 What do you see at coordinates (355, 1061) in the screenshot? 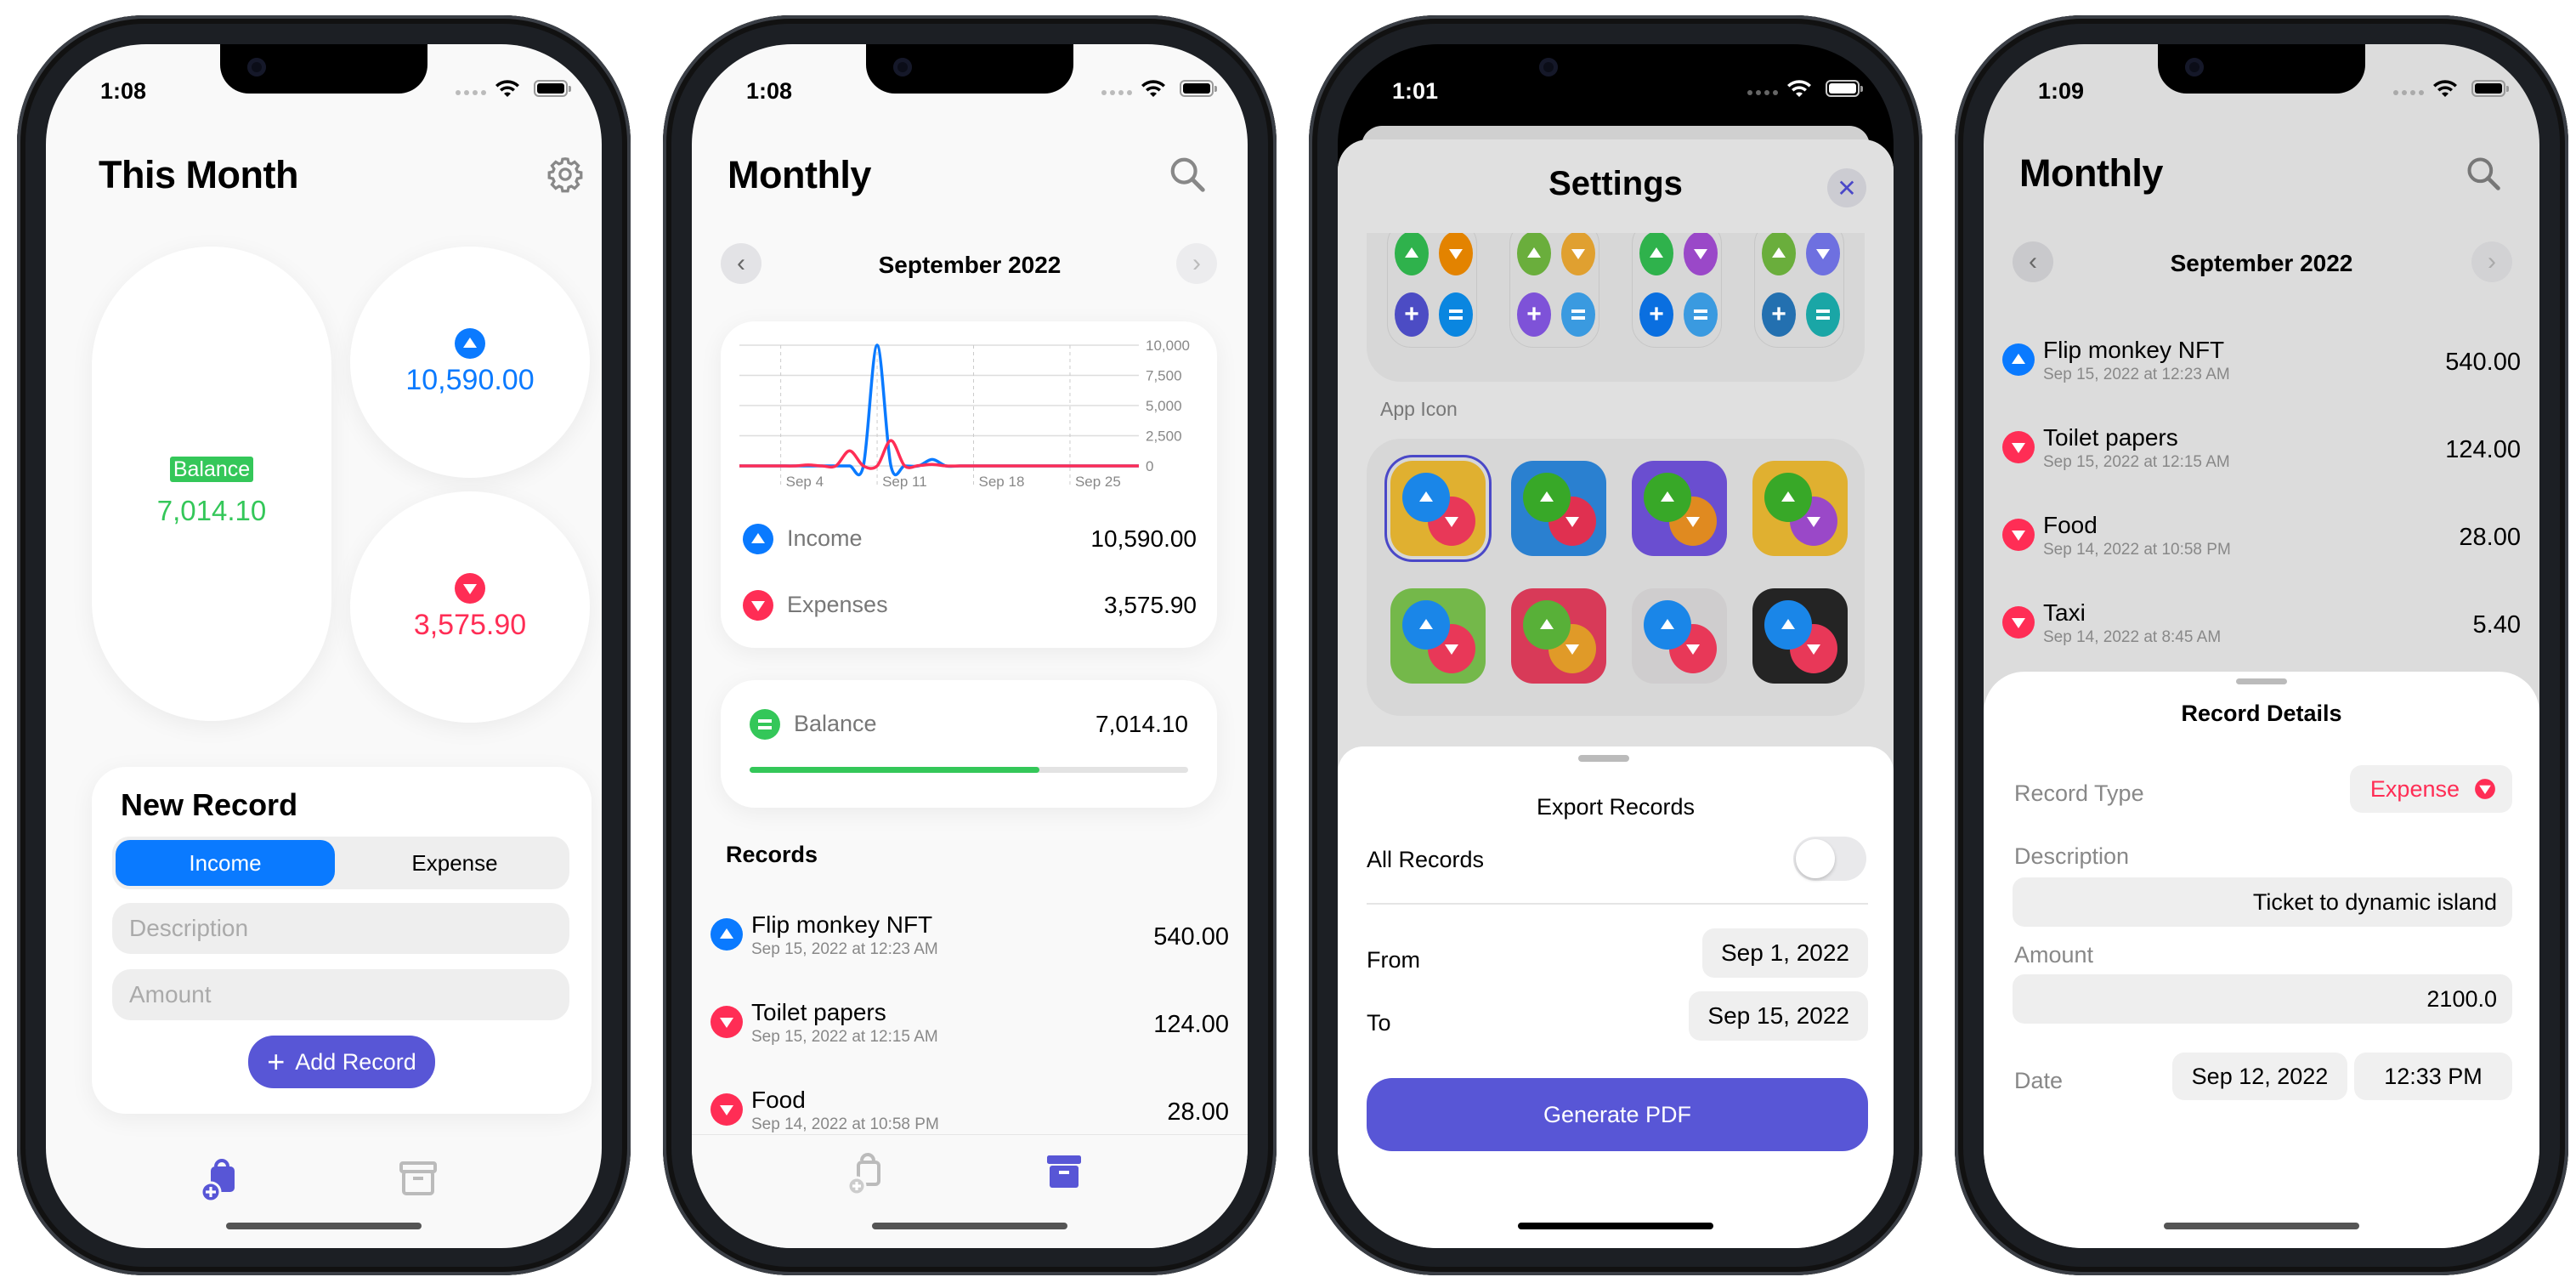
I see `add-record-label: Add Record` at bounding box center [355, 1061].